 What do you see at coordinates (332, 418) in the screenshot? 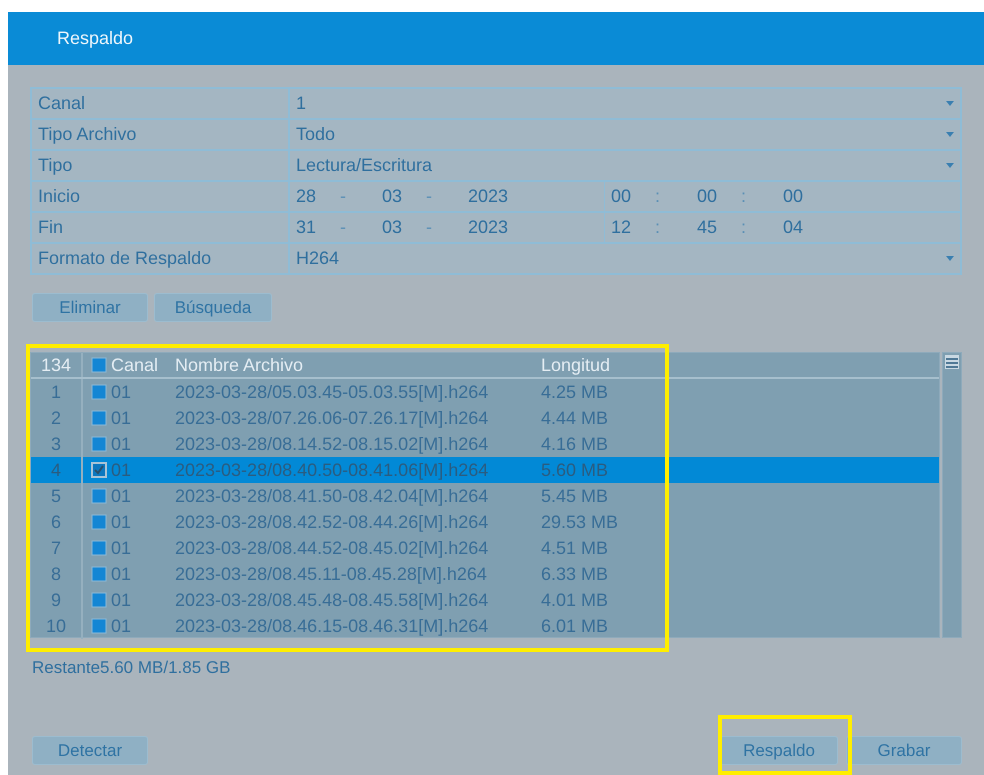
I see `table-cell-text: 2023-03-28/07.26.06-07.26.17[M].h264` at bounding box center [332, 418].